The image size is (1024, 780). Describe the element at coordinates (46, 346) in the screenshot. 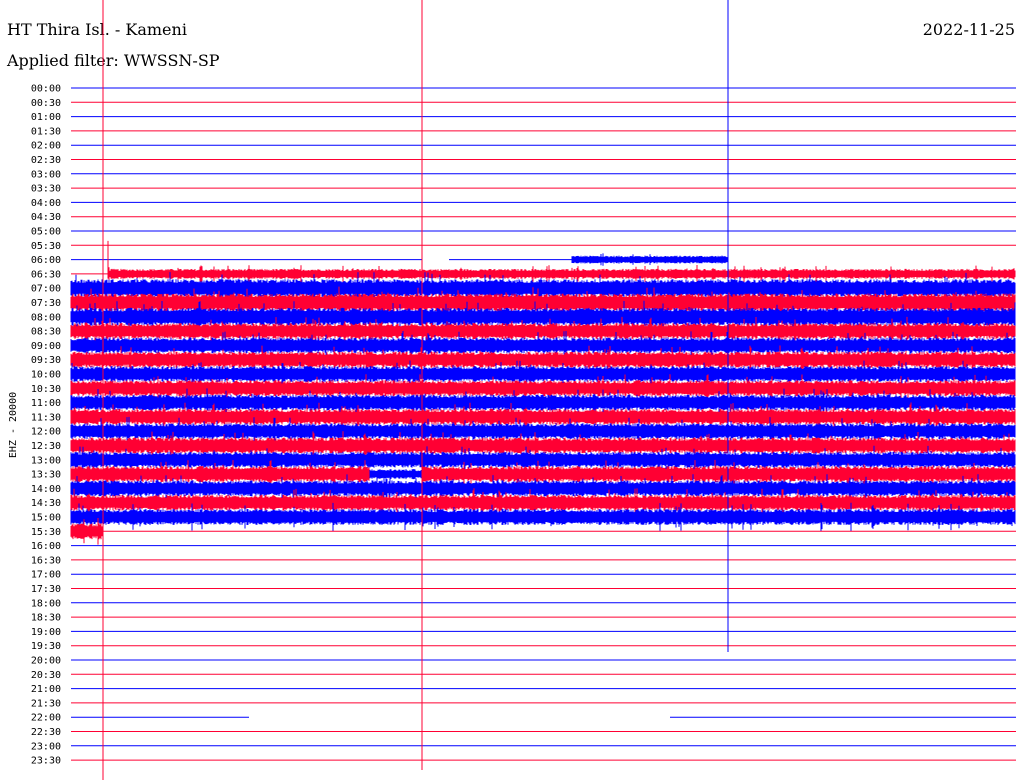

I see `time-tick-label: 09:00` at that location.